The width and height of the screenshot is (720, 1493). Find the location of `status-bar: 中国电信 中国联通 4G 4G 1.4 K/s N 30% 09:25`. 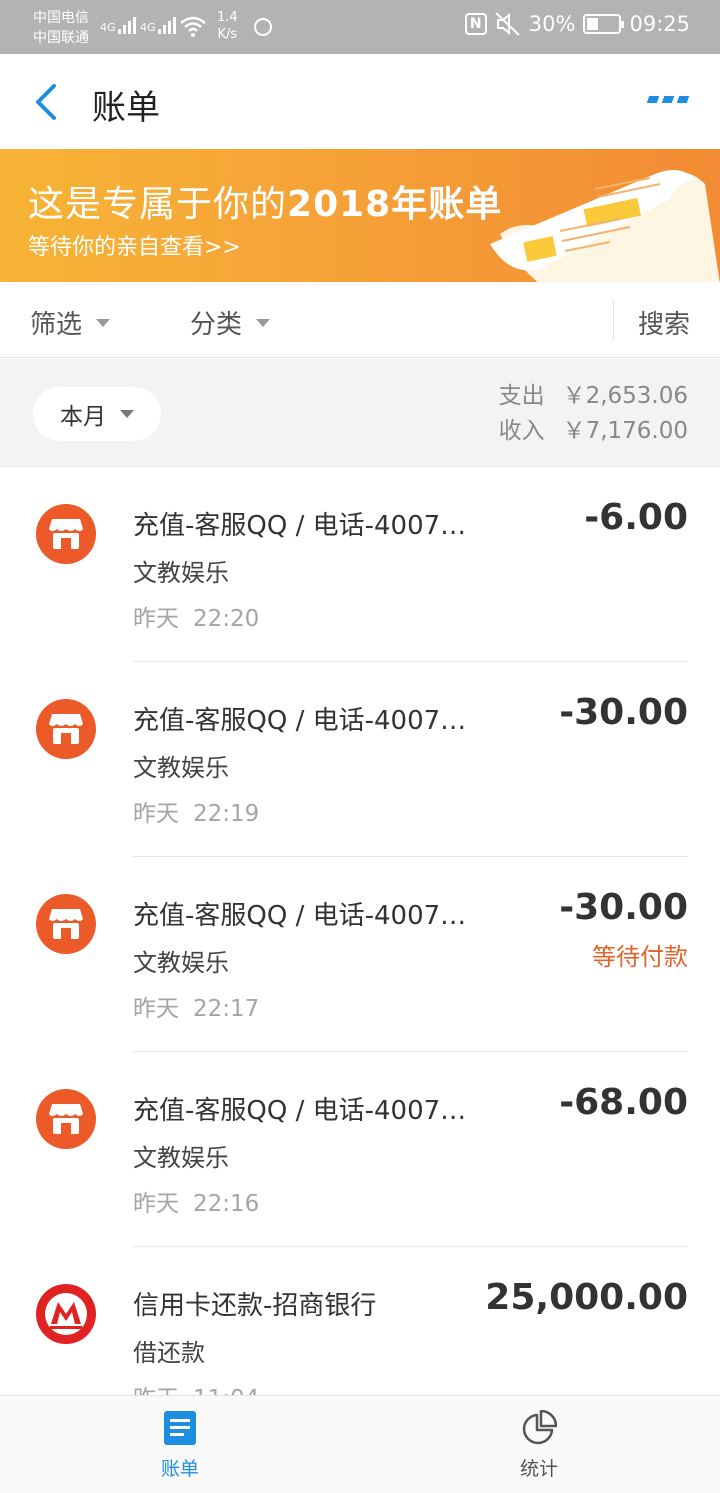

status-bar: 中国电信 中国联通 4G 4G 1.4 K/s N 30% 09:25 is located at coordinates (360, 27).